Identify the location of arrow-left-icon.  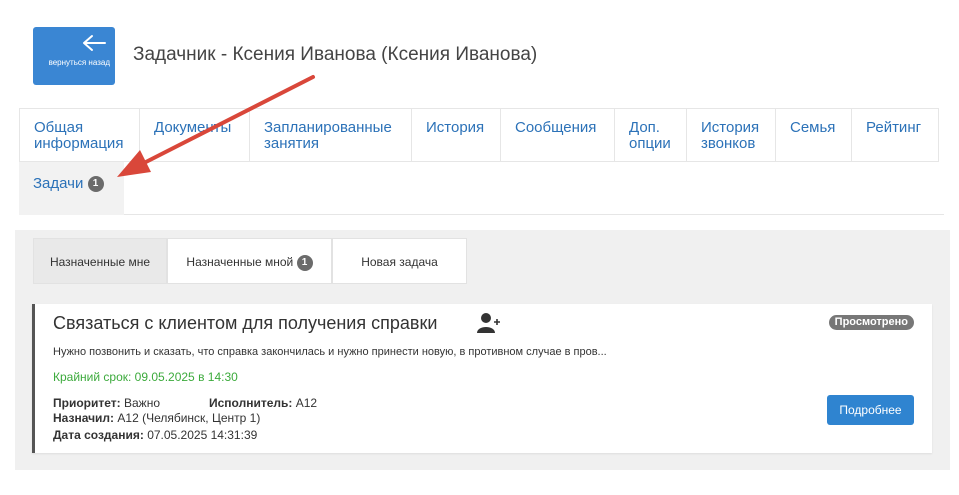
(94, 43).